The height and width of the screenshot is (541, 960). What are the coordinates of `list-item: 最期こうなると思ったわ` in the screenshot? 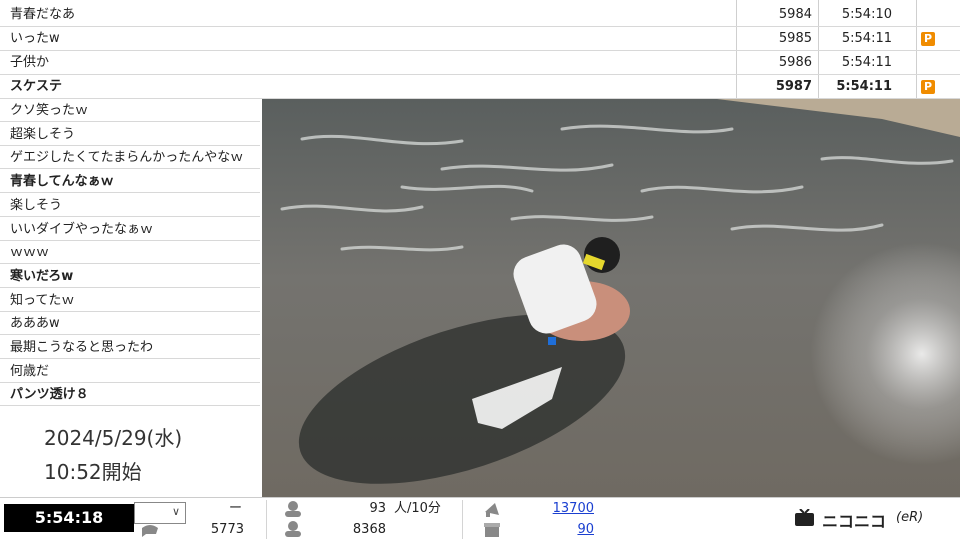 It's located at (130, 347).